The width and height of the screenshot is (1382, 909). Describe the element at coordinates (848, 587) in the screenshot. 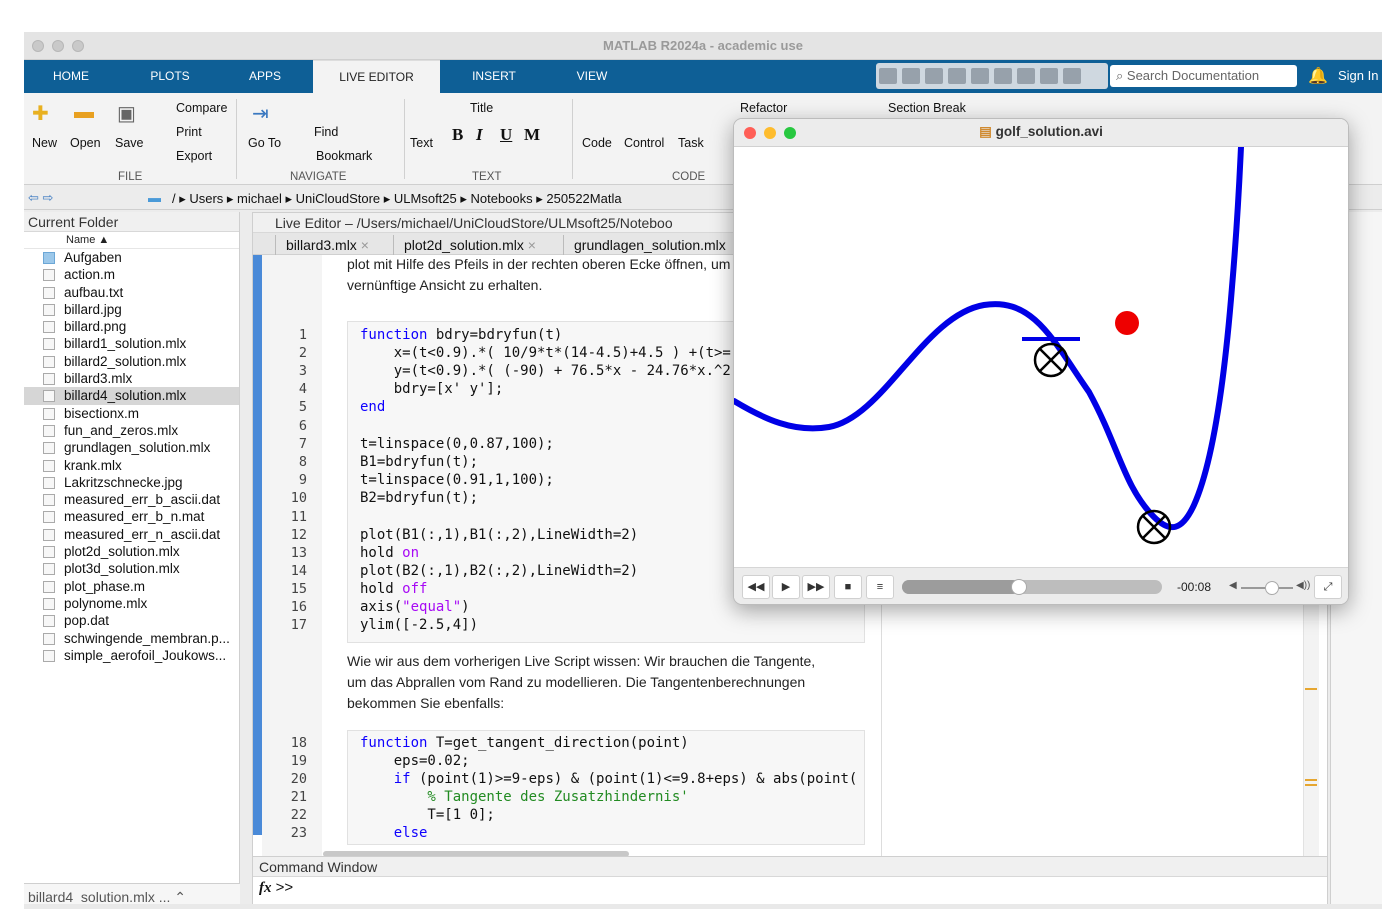

I see `stop-button: ■` at that location.